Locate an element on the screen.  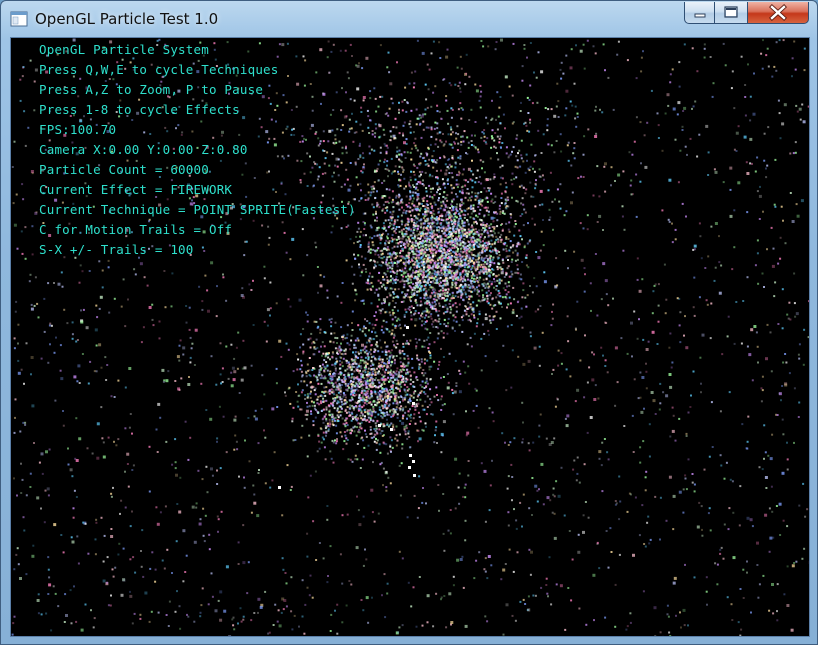
minimize-icon is located at coordinates (700, 15).